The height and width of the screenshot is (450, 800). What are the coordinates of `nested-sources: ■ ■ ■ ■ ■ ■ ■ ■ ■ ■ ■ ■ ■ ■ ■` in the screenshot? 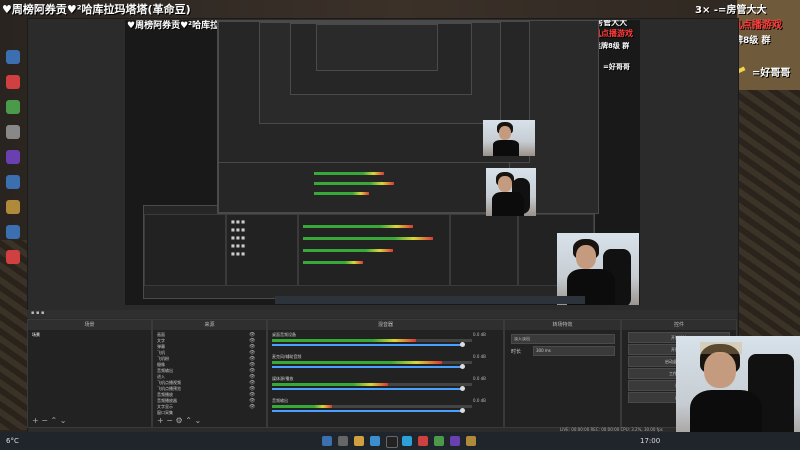 It's located at (262, 250).